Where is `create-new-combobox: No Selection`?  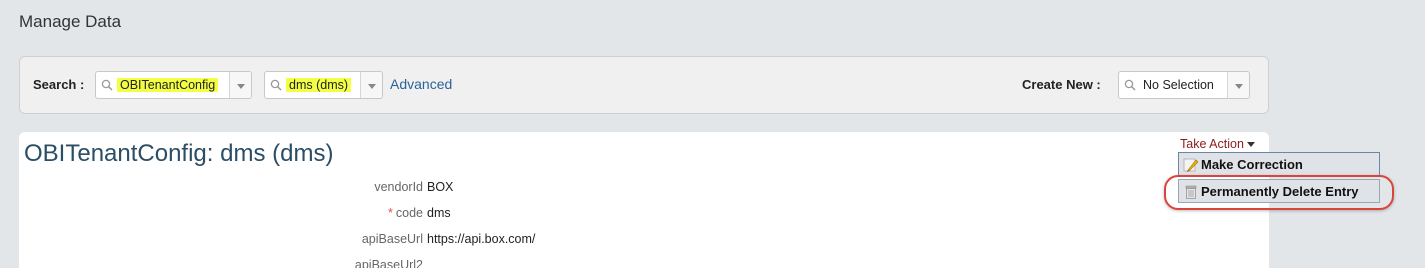 create-new-combobox: No Selection is located at coordinates (1184, 85).